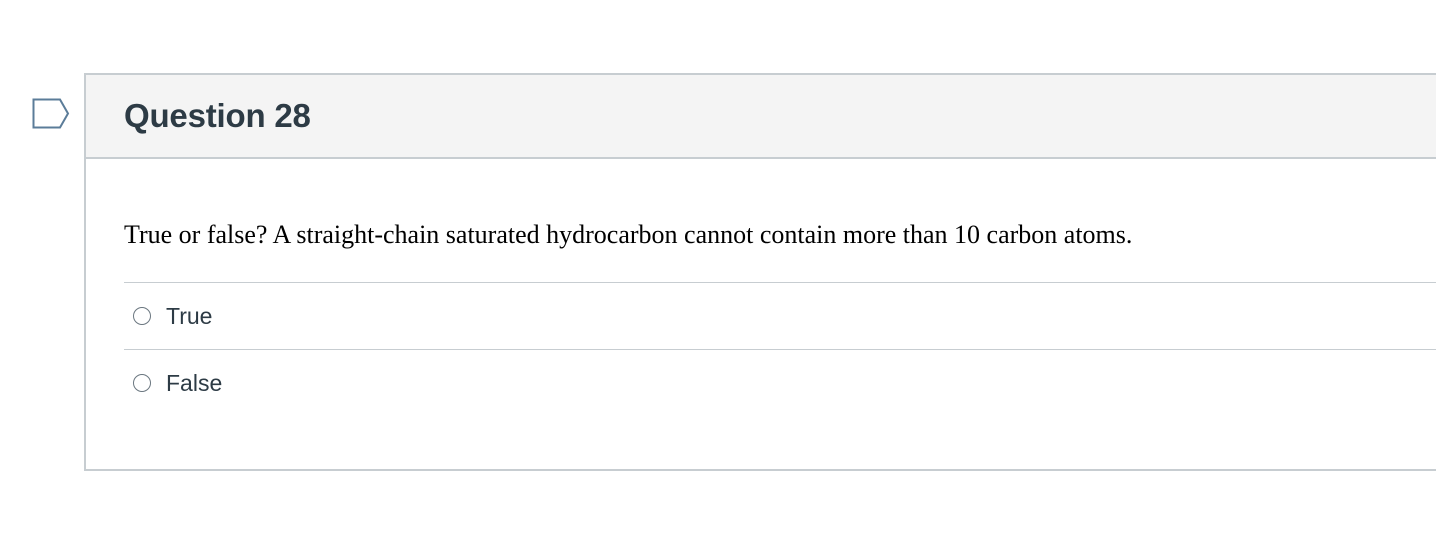 The width and height of the screenshot is (1436, 546). What do you see at coordinates (189, 315) in the screenshot?
I see `answer-label-true: True` at bounding box center [189, 315].